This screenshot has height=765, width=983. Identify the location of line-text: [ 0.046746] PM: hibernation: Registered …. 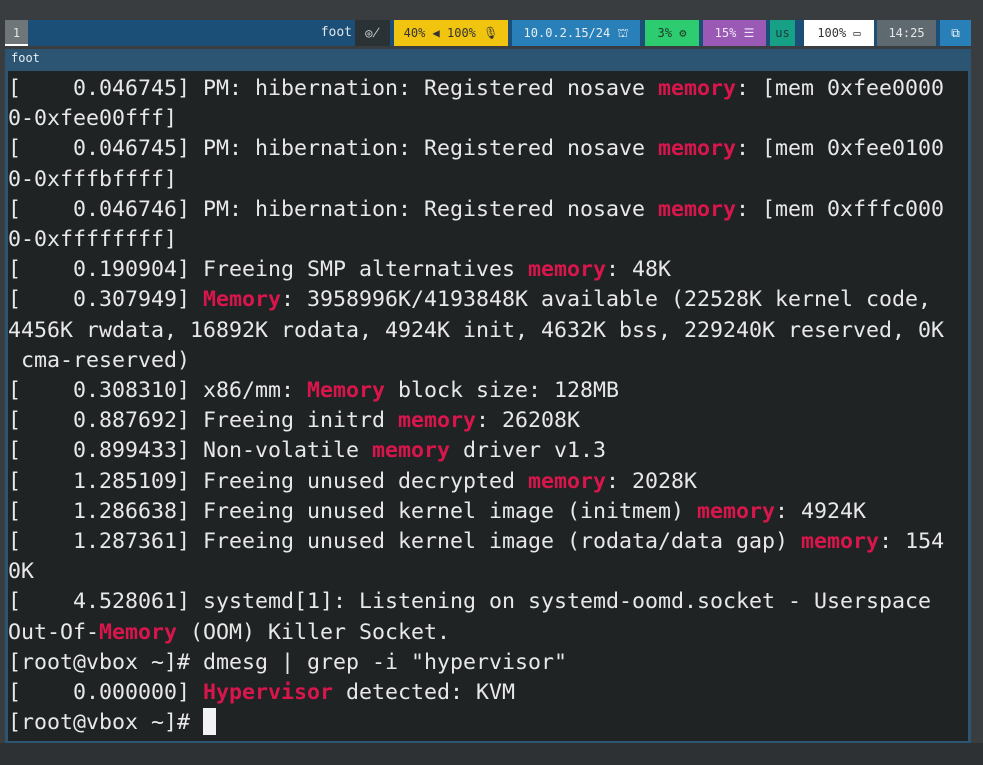
(333, 209).